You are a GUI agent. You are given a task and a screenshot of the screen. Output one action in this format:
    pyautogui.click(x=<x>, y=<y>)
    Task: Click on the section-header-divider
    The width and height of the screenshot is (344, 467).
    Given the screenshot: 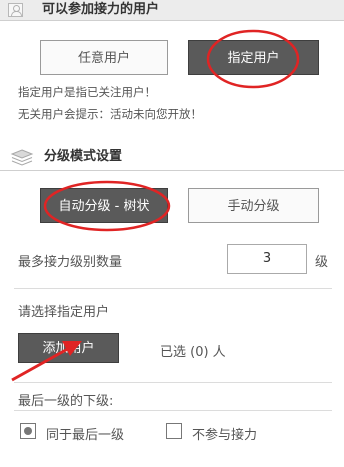 What is the action you would take?
    pyautogui.click(x=172, y=170)
    